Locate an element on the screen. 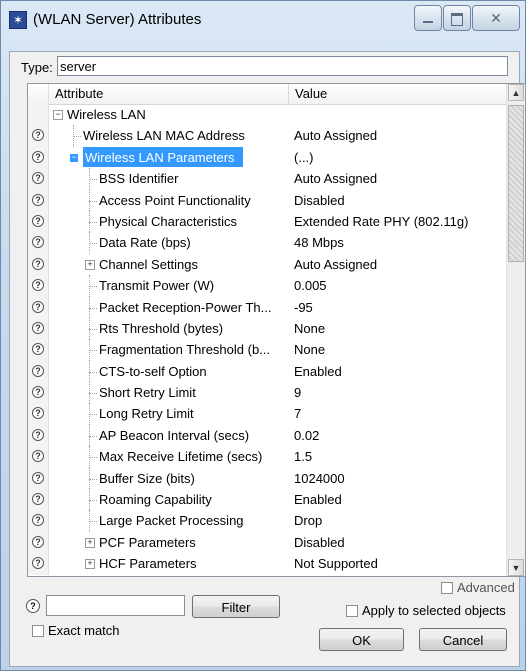 The height and width of the screenshot is (671, 526). table-row: ? − Wireless LAN Parameters (...) is located at coordinates (267, 157).